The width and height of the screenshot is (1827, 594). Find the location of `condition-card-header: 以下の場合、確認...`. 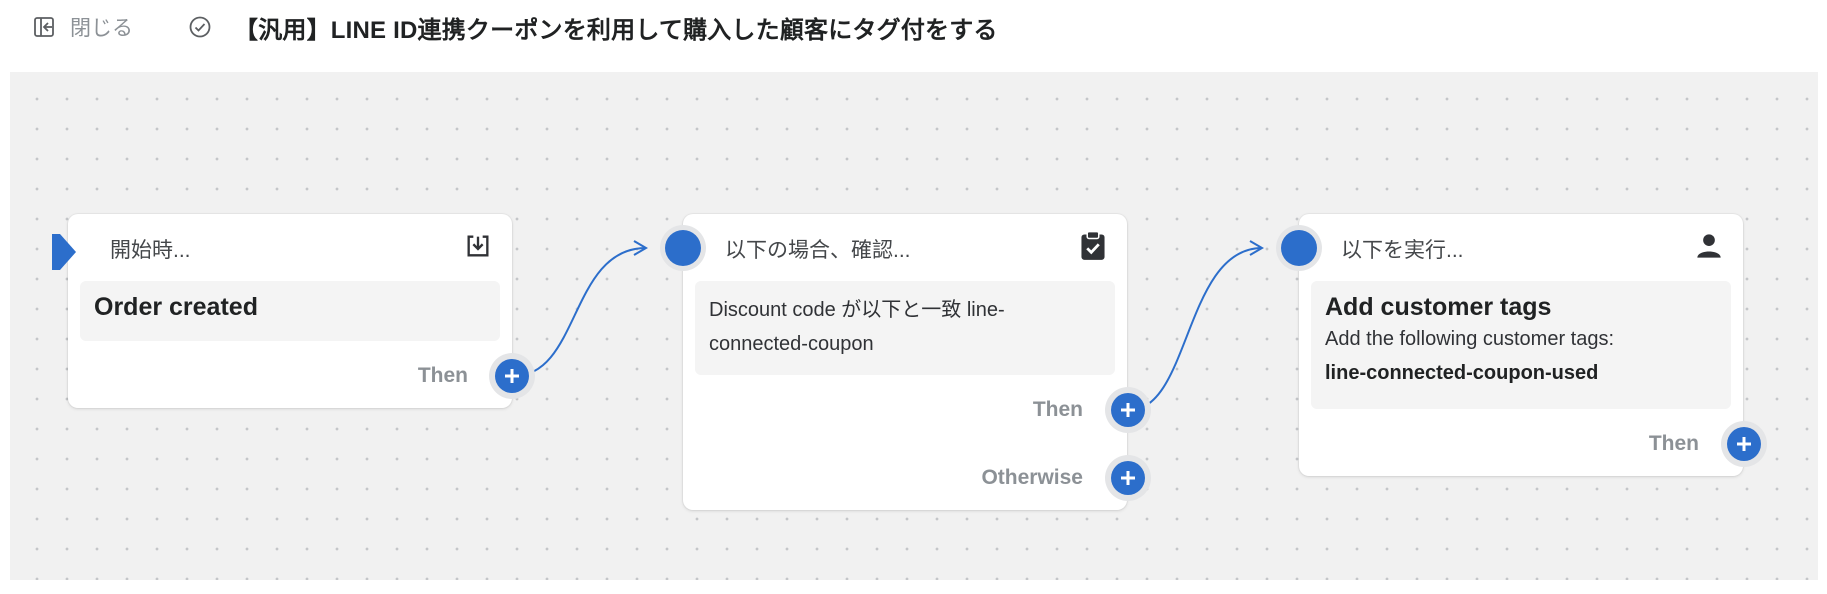

condition-card-header: 以下の場合、確認... is located at coordinates (905, 246).